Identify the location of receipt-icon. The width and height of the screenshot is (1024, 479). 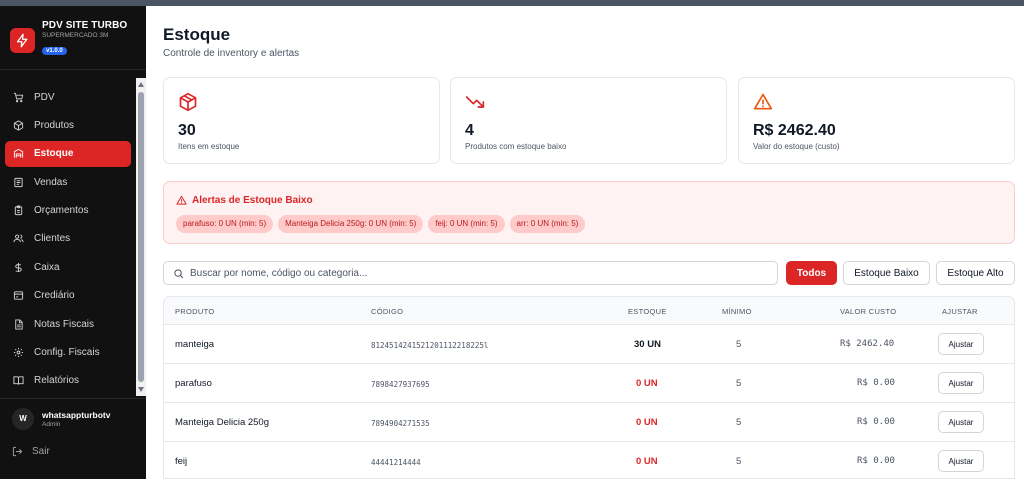
(18, 182).